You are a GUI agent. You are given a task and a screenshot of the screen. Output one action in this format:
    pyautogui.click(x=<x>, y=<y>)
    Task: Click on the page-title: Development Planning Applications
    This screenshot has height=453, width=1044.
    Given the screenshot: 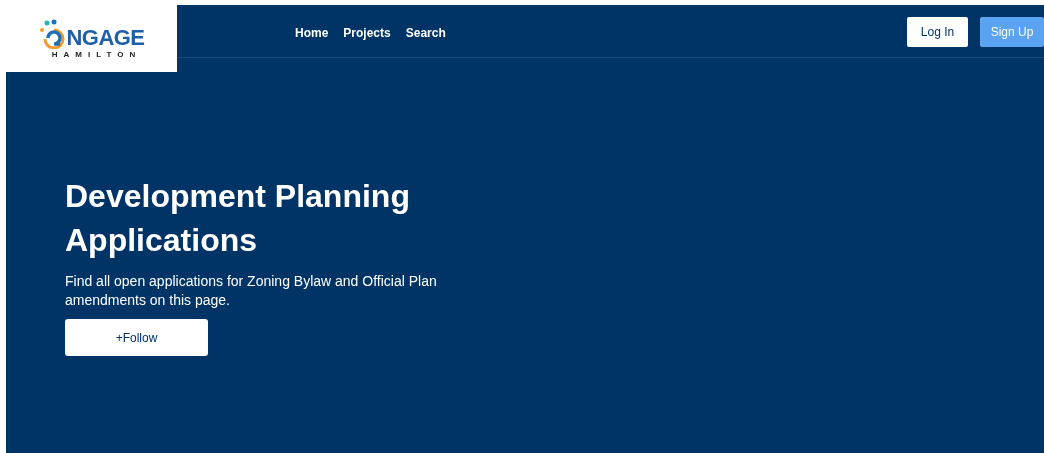 What is the action you would take?
    pyautogui.click(x=238, y=218)
    